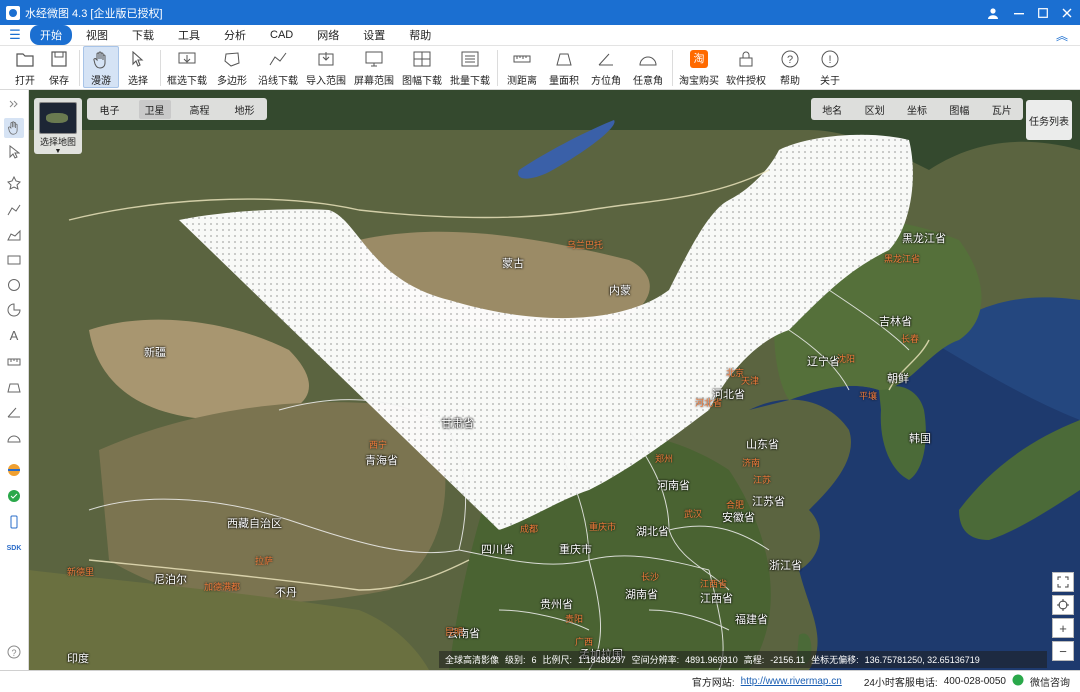 Image resolution: width=1080 pixels, height=692 pixels. Describe the element at coordinates (110, 109) in the screenshot. I see `map-type-electronic: 电子` at that location.